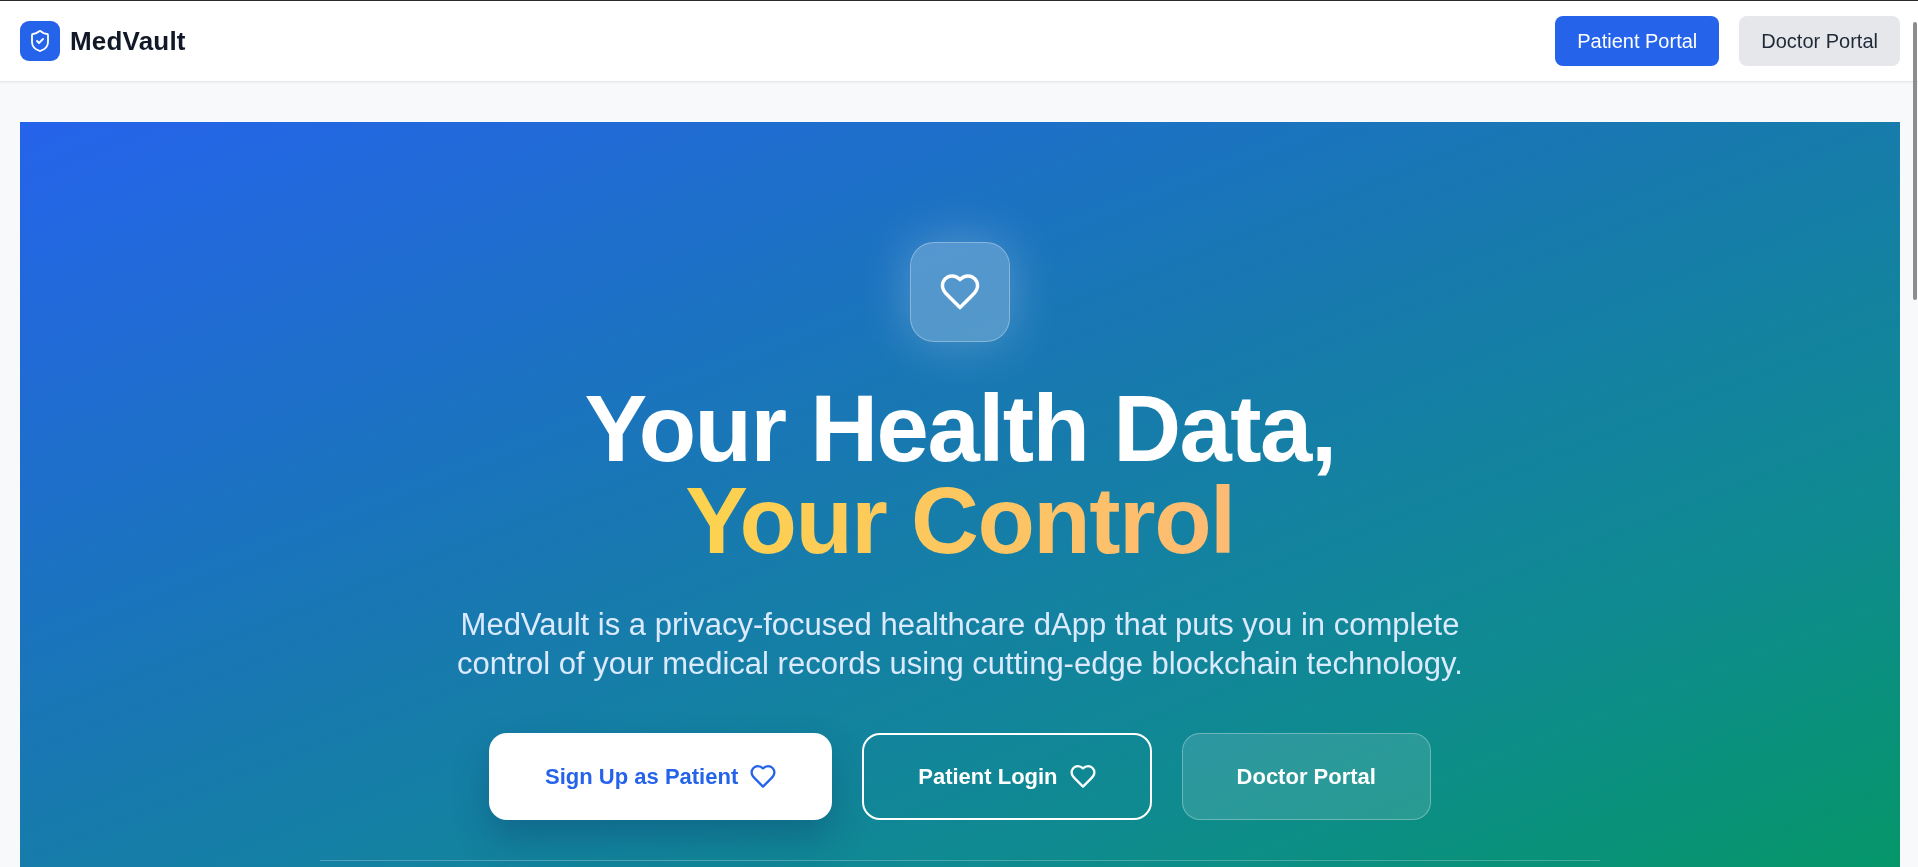 This screenshot has height=867, width=1918. Describe the element at coordinates (40, 41) in the screenshot. I see `shield-check-icon` at that location.